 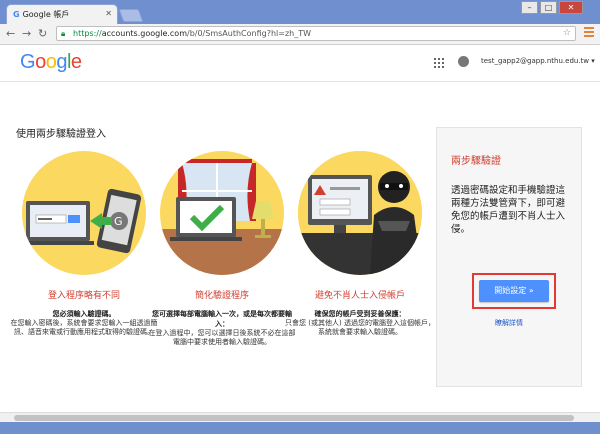 What do you see at coordinates (131, 15) in the screenshot?
I see `new-tab-button` at bounding box center [131, 15].